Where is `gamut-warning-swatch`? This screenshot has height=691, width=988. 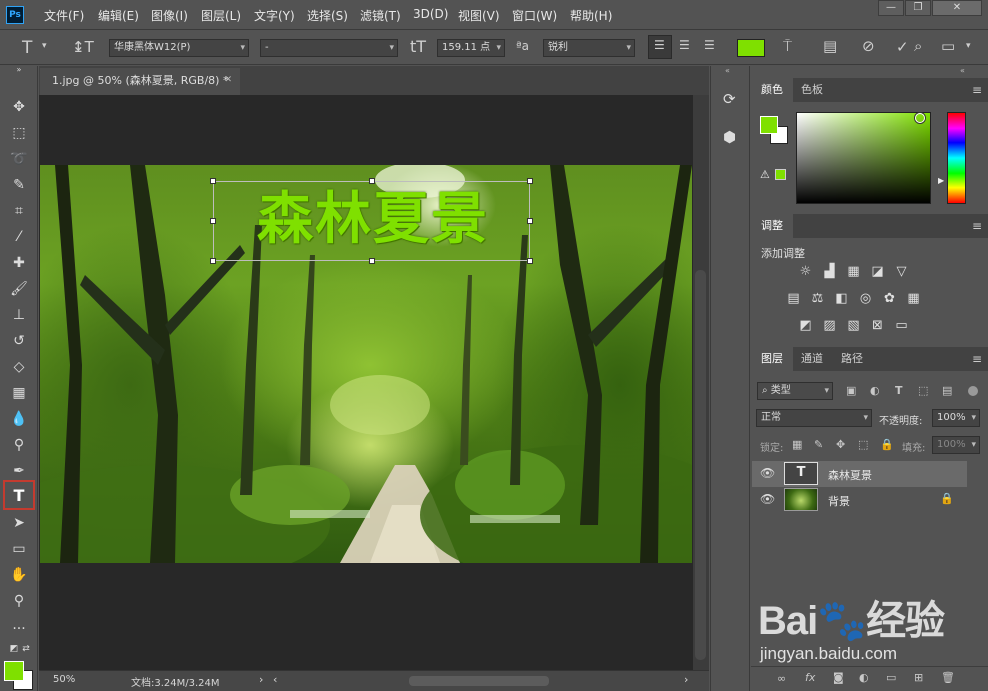 gamut-warning-swatch is located at coordinates (780, 174).